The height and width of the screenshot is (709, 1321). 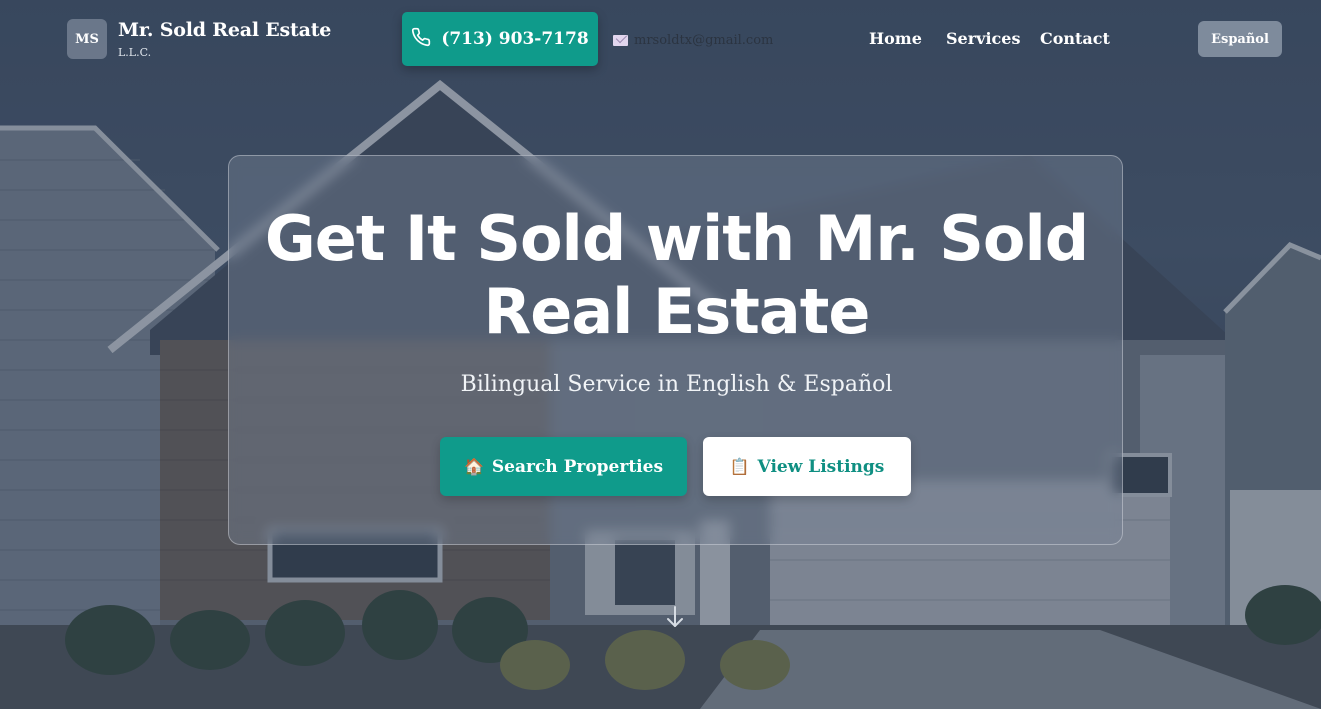 I want to click on search-properties-label: Search Properties, so click(x=577, y=466).